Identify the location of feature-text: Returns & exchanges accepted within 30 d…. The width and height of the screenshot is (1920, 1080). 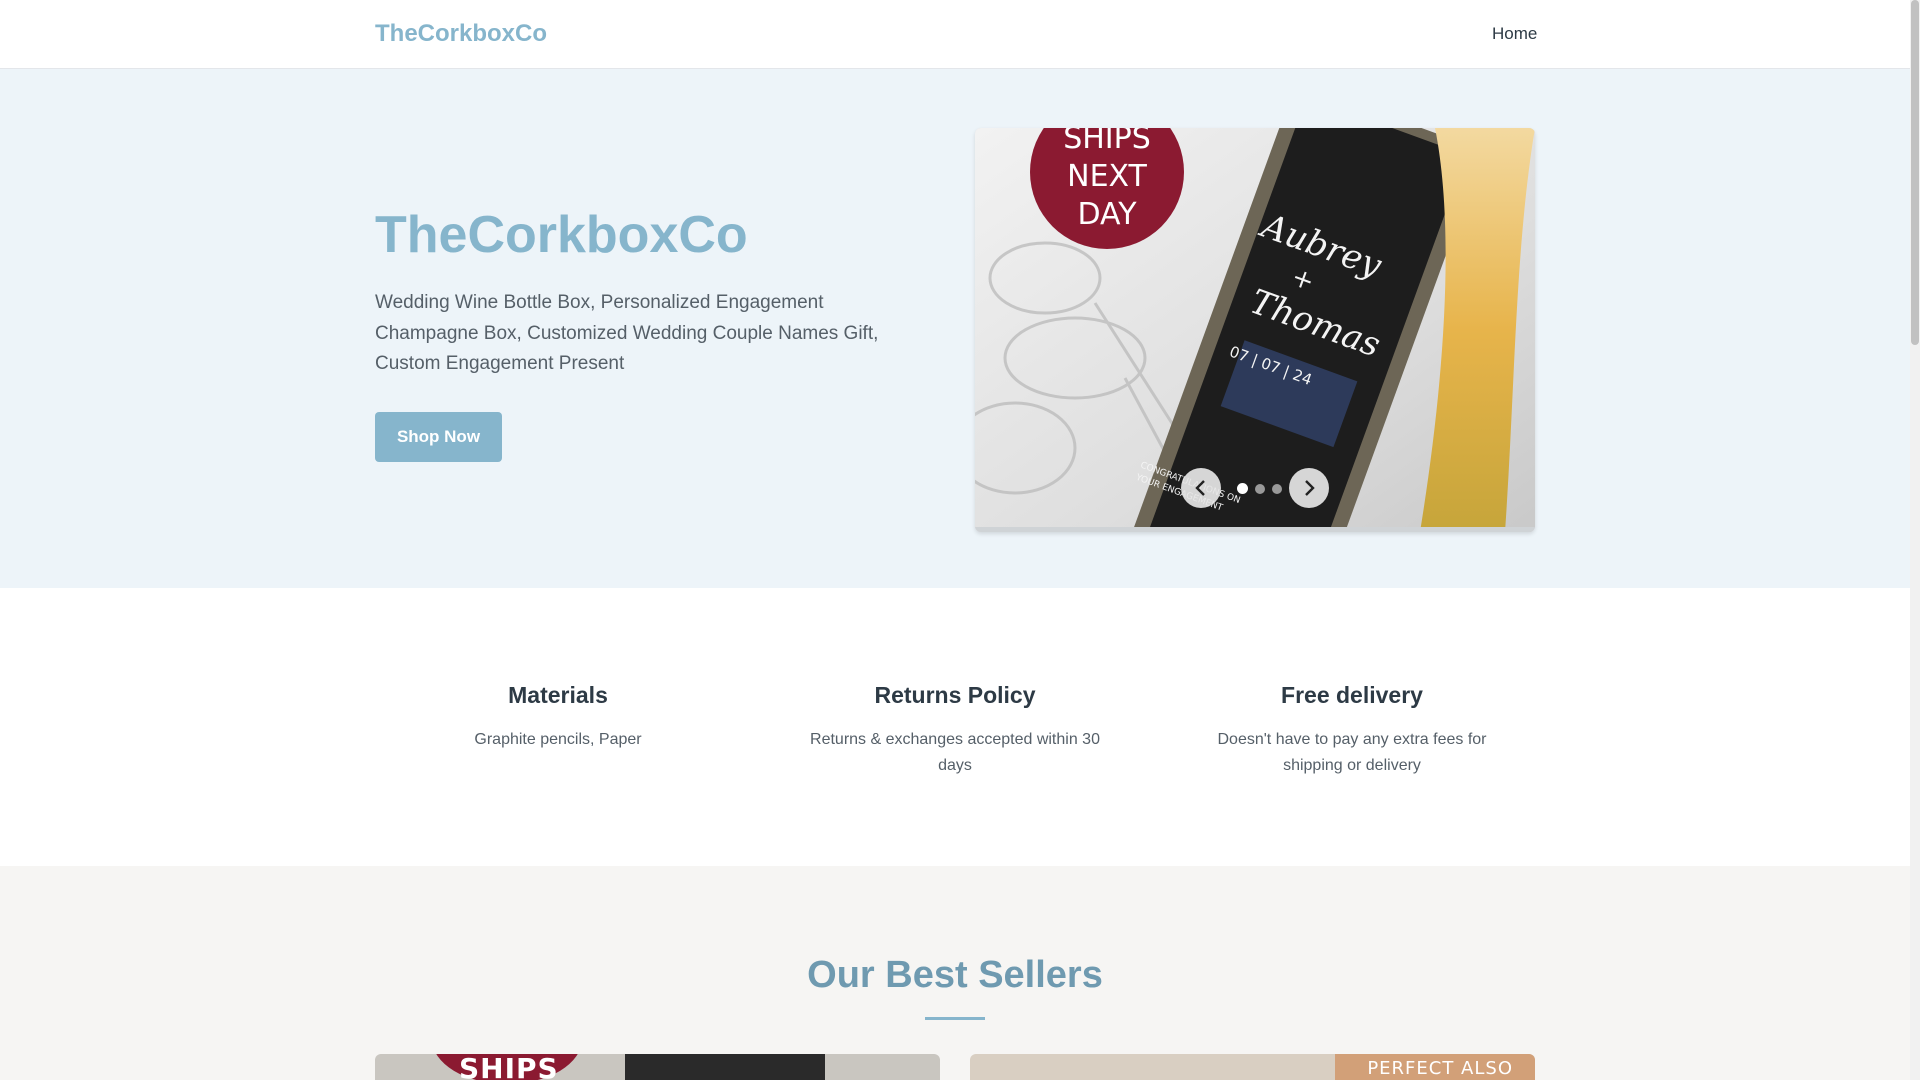
(955, 752).